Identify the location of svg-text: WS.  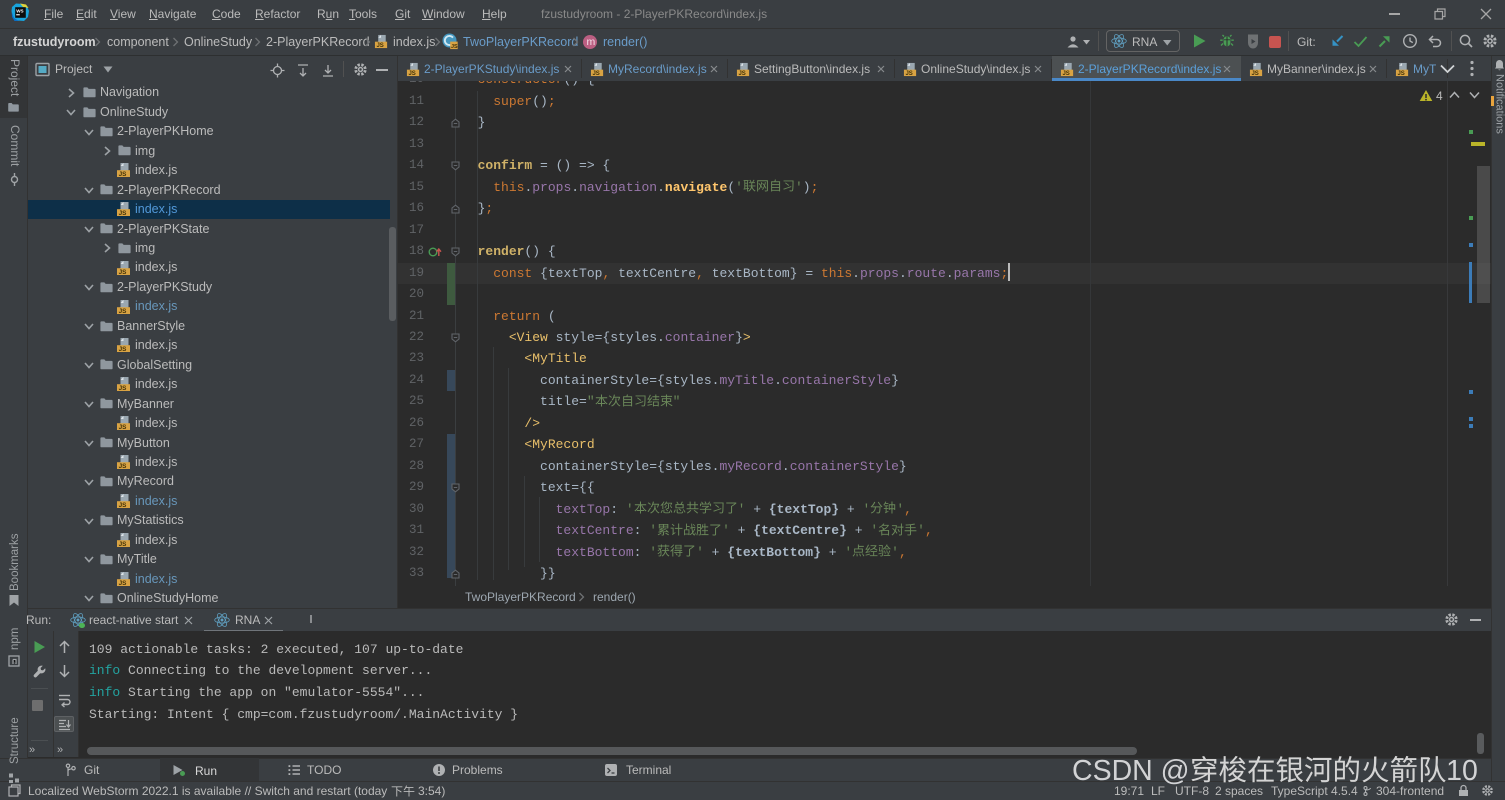
(19, 10).